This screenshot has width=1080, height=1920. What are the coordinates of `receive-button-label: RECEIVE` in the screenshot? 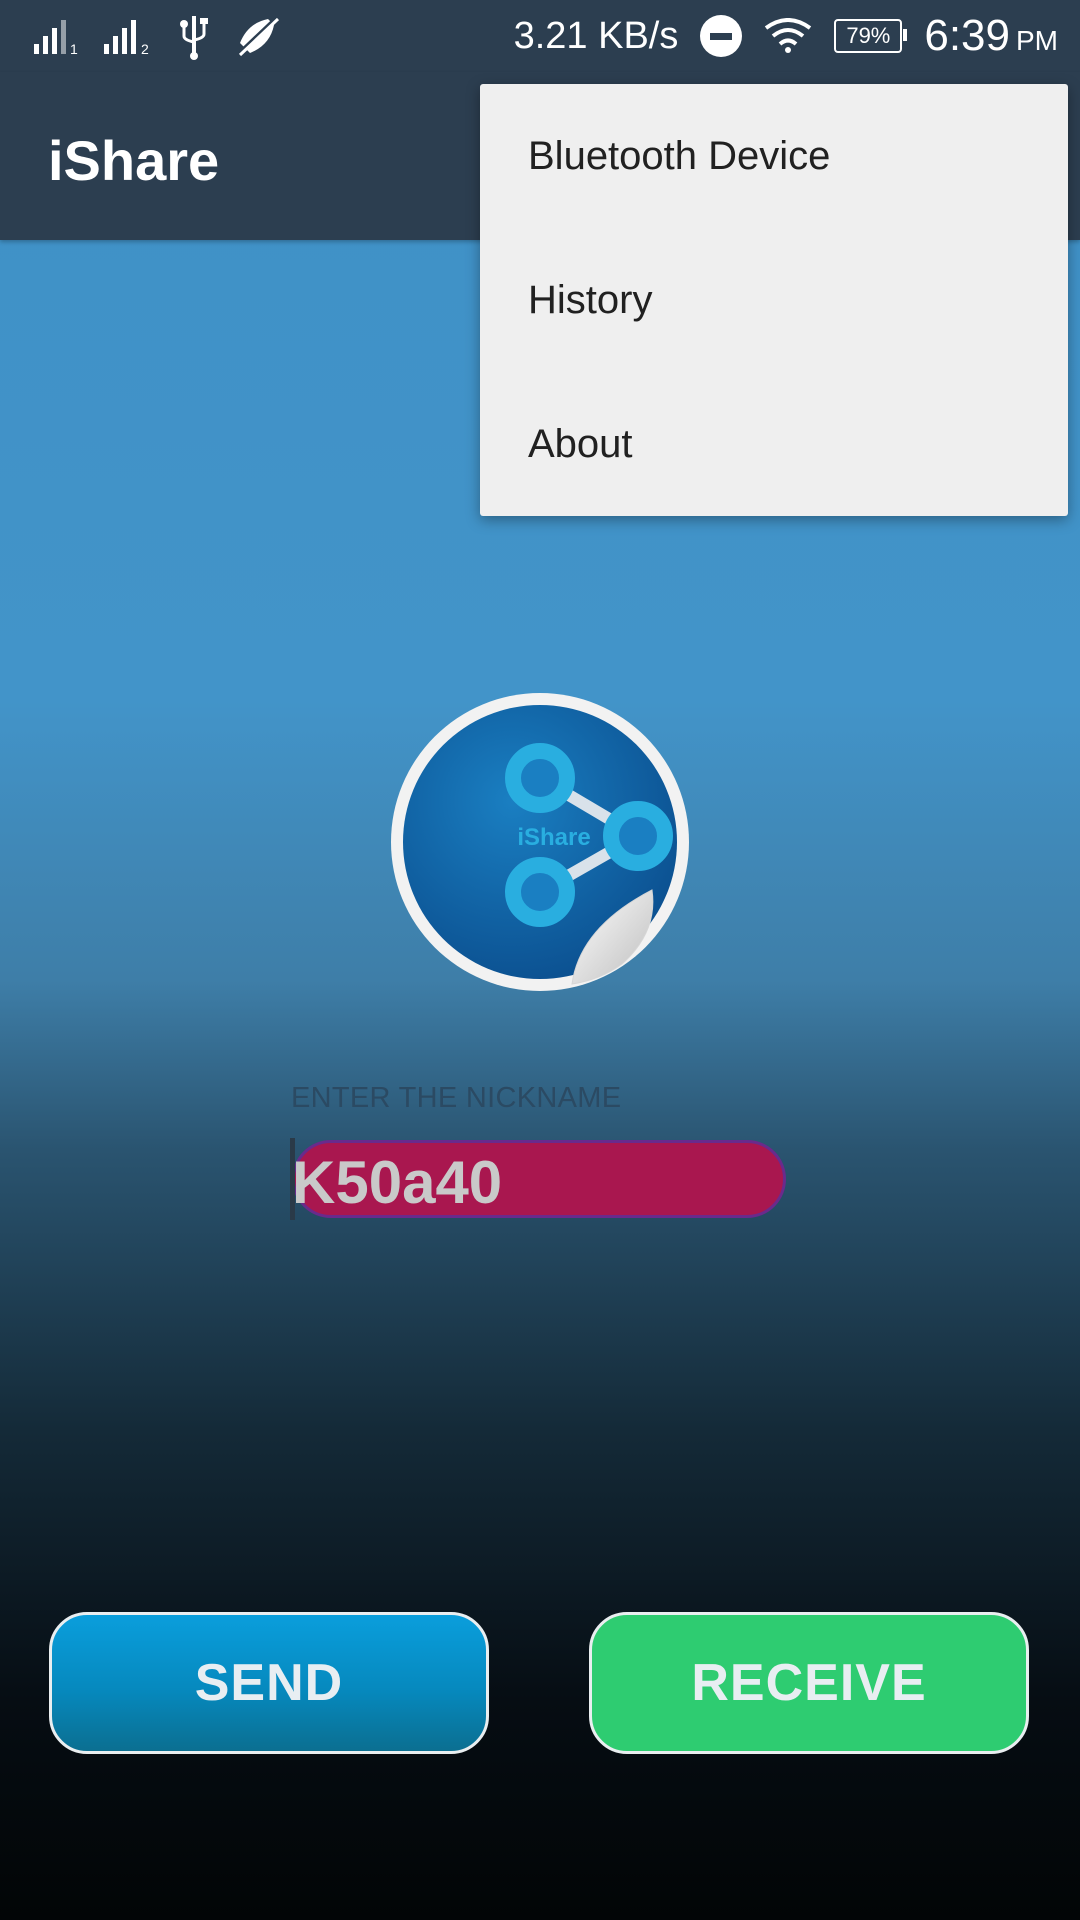 It's located at (809, 1683).